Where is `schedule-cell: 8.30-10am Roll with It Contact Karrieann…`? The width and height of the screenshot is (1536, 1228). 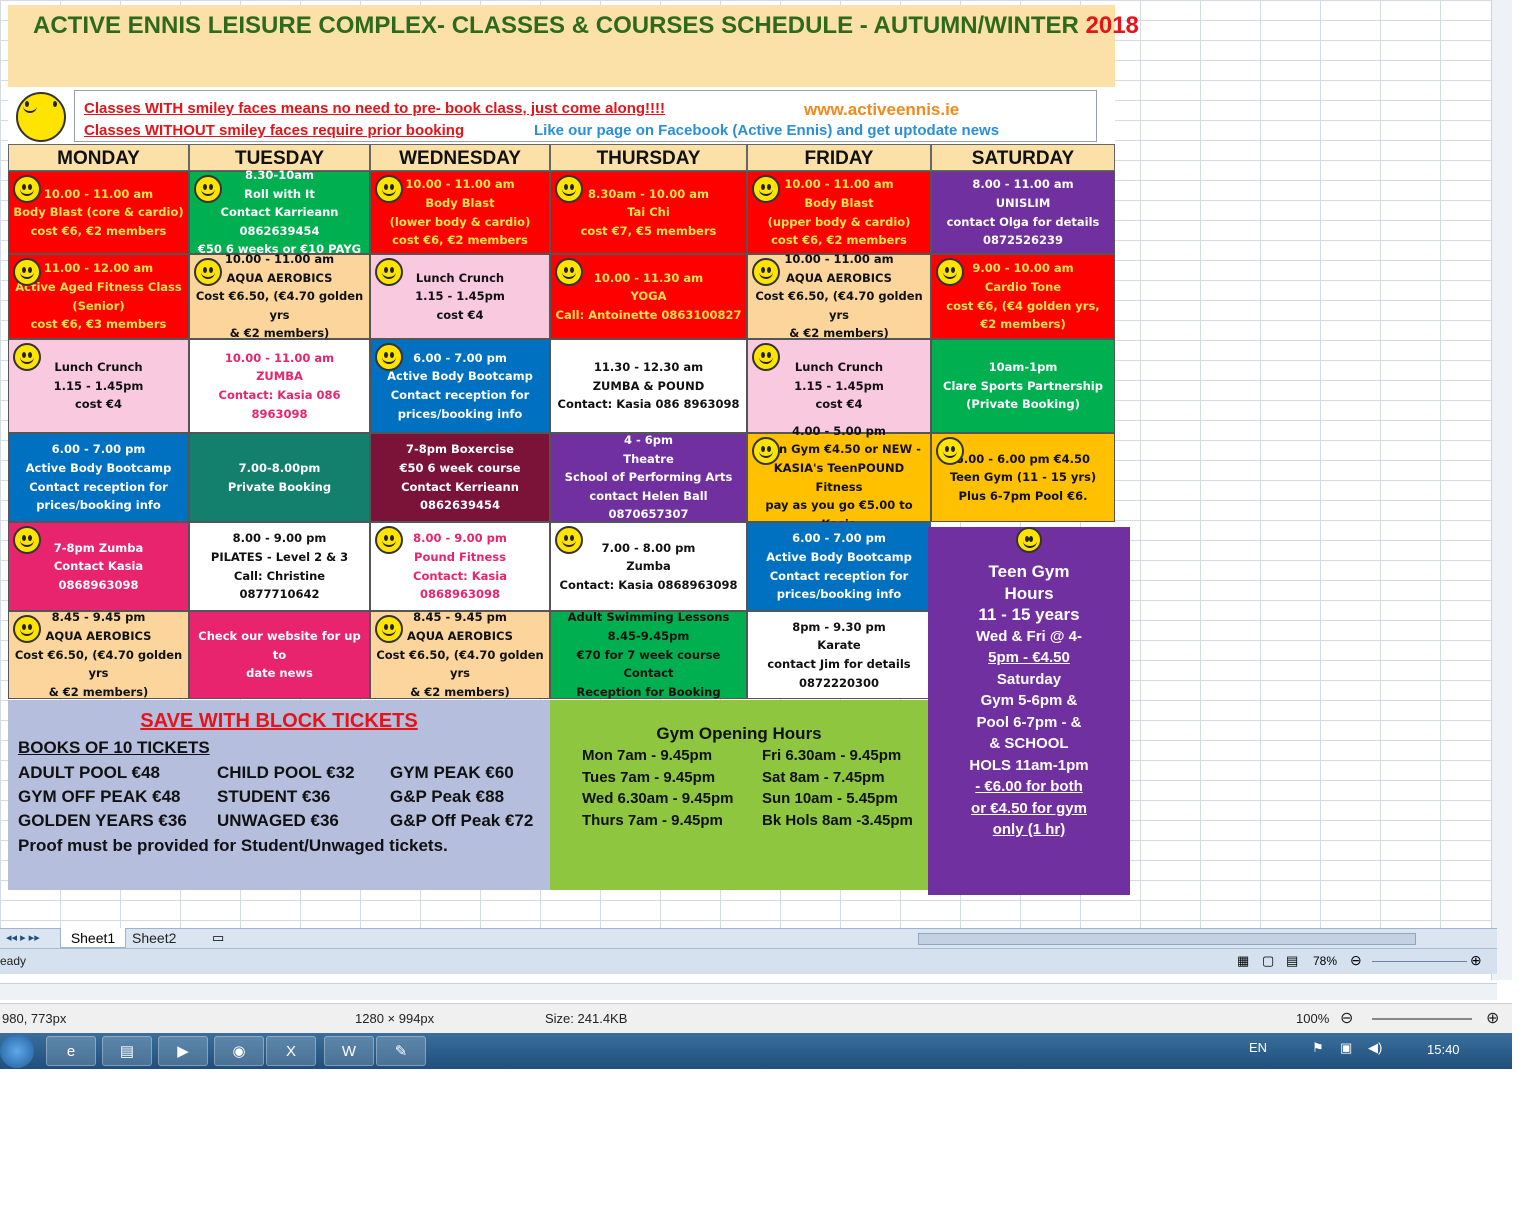
schedule-cell: 8.30-10am Roll with It Contact Karrieann… is located at coordinates (279, 212).